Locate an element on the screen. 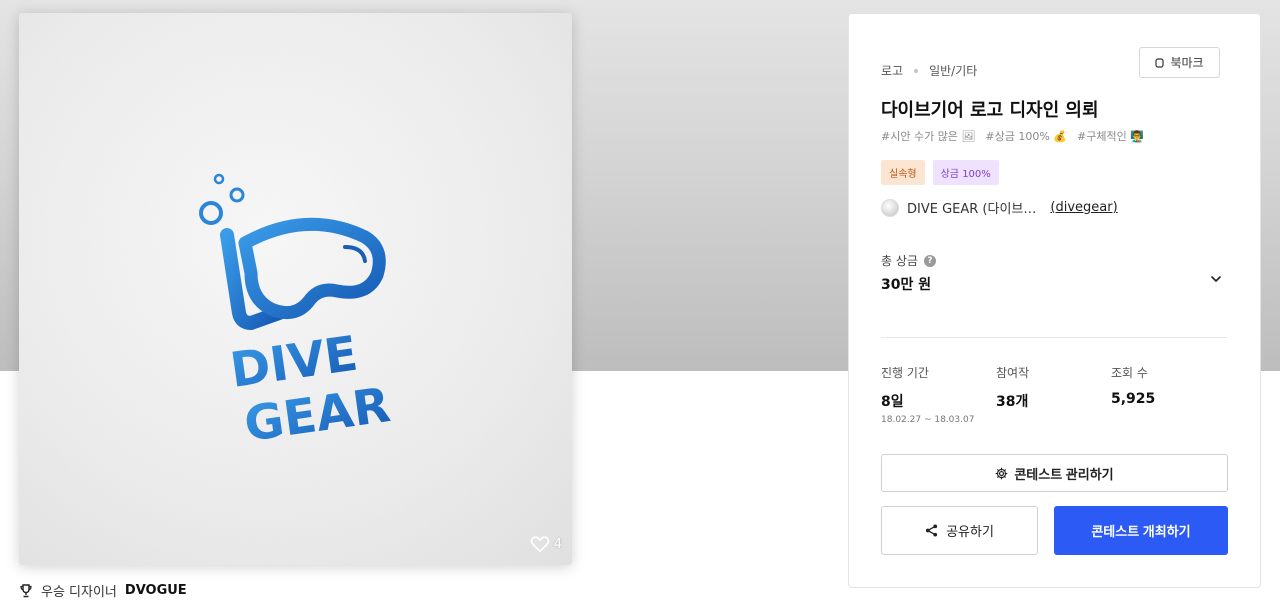 This screenshot has width=1280, height=606. period-range: 18.02.27 ~ 18.03.07 is located at coordinates (928, 420).